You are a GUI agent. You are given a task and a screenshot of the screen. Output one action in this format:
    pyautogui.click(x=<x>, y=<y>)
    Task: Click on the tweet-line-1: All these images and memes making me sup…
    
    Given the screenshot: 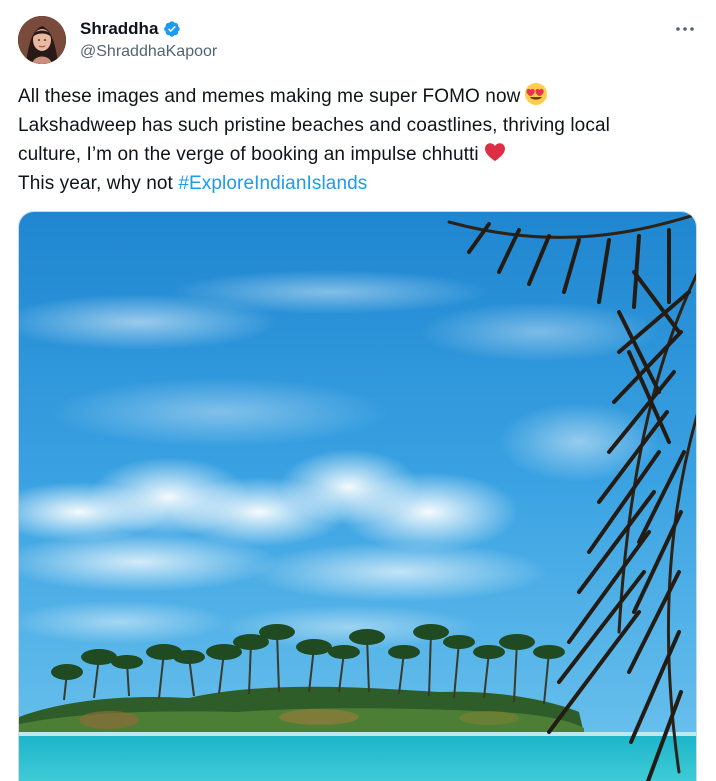 What is the action you would take?
    pyautogui.click(x=358, y=96)
    